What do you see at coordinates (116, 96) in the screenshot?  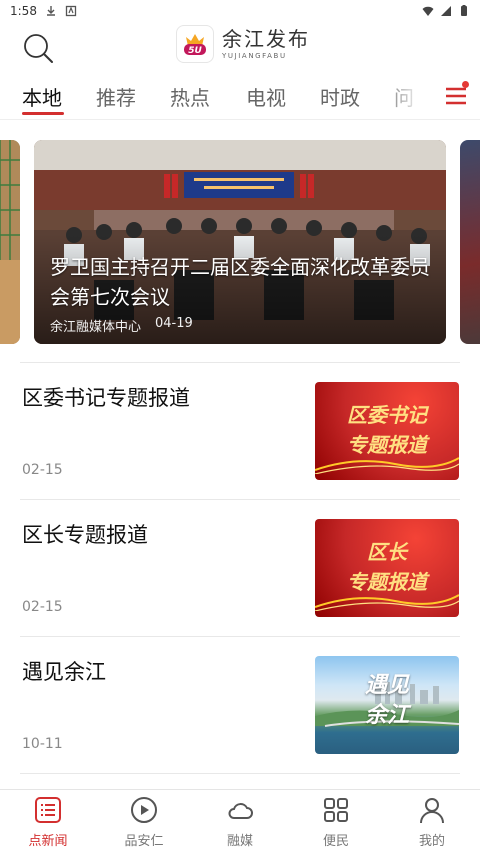 I see `tab-recommend: 推荐` at bounding box center [116, 96].